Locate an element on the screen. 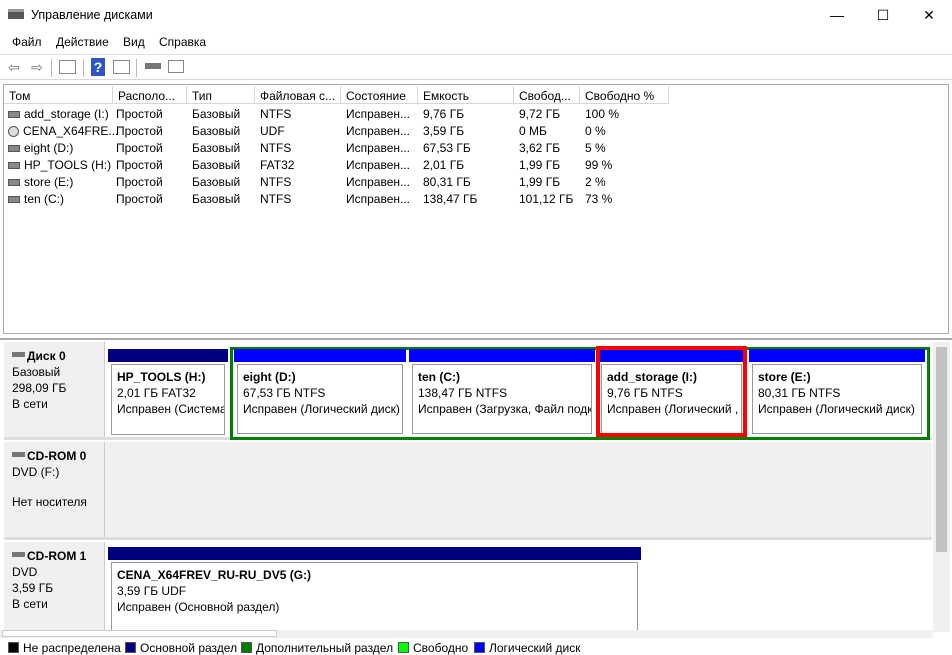 The width and height of the screenshot is (952, 655). forward-arrow-icon: ⇨ is located at coordinates (37, 67).